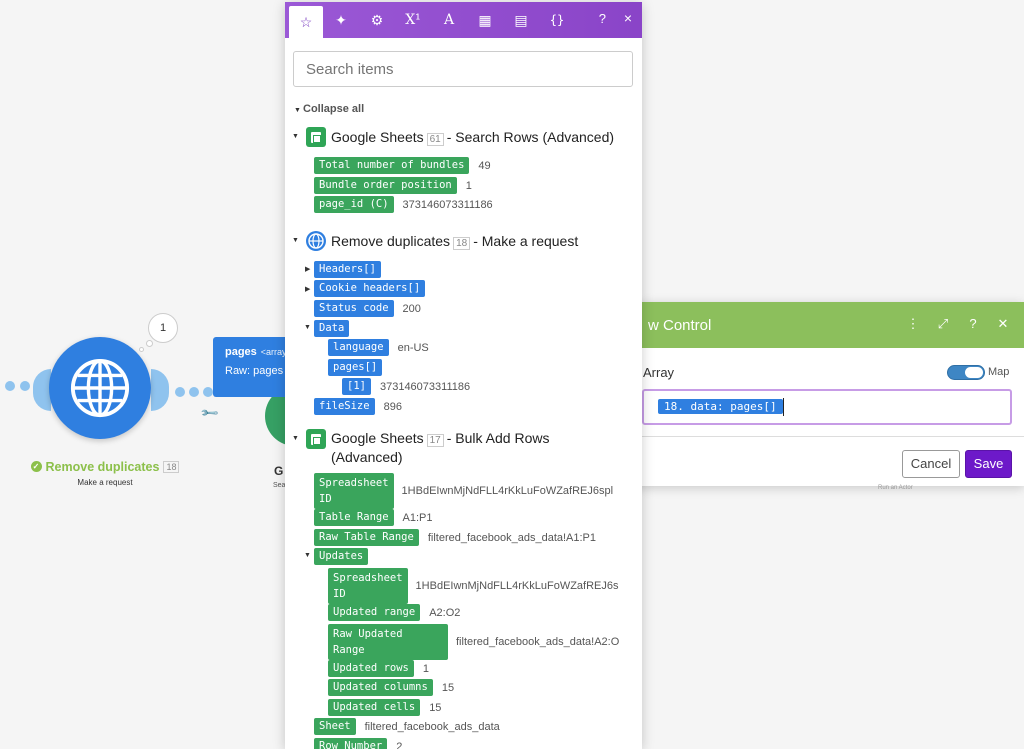 Image resolution: width=1024 pixels, height=749 pixels. What do you see at coordinates (628, 18) in the screenshot?
I see `close-icon: ×` at bounding box center [628, 18].